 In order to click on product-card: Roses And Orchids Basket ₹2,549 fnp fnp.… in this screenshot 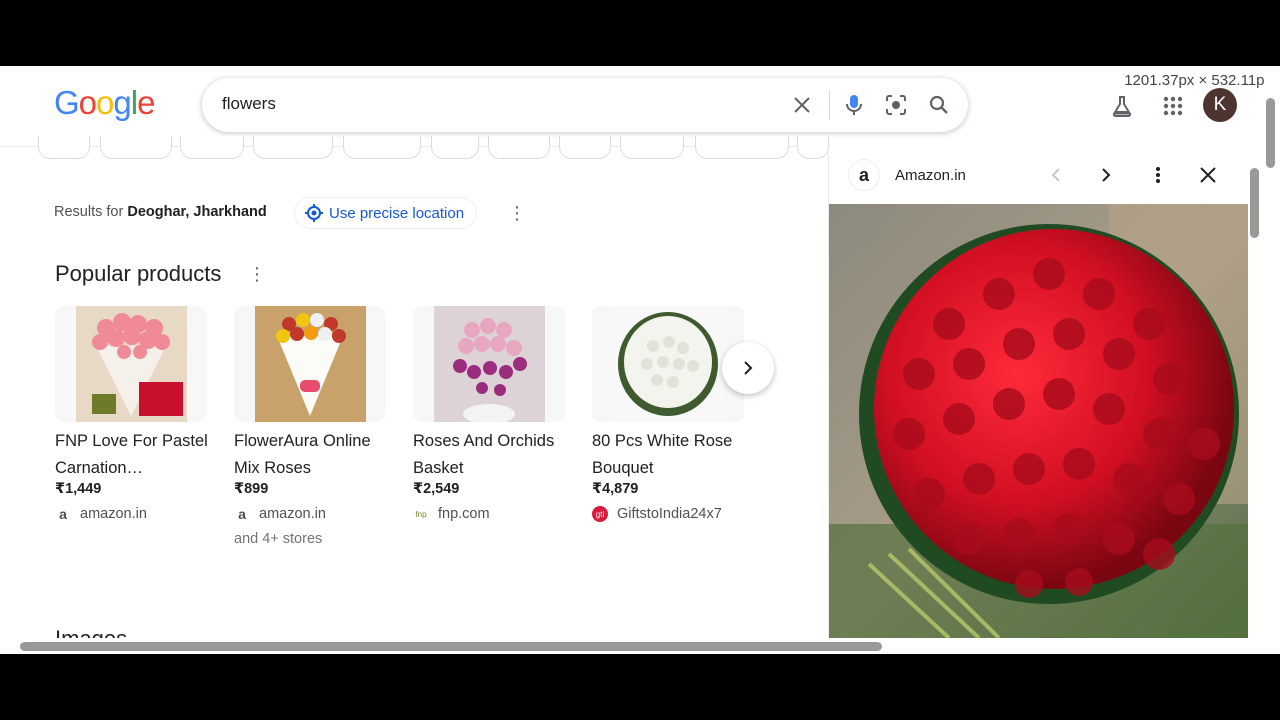, I will do `click(493, 414)`.